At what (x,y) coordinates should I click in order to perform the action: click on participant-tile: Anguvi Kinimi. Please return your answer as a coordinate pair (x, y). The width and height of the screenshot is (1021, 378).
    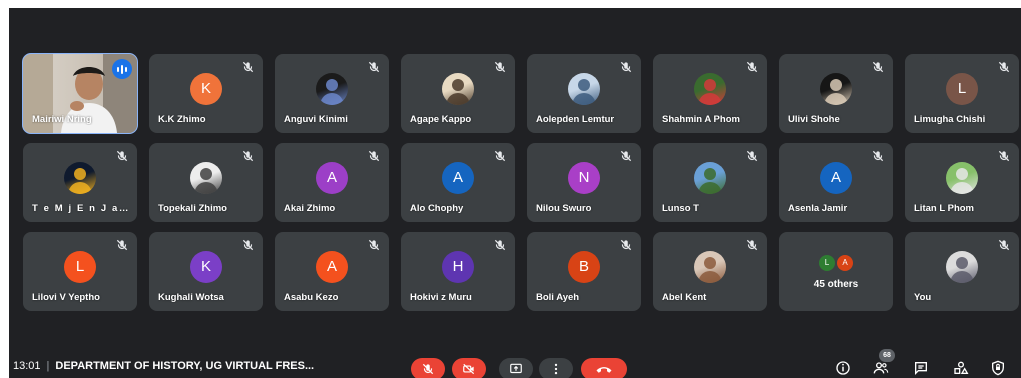
    Looking at the image, I should click on (332, 93).